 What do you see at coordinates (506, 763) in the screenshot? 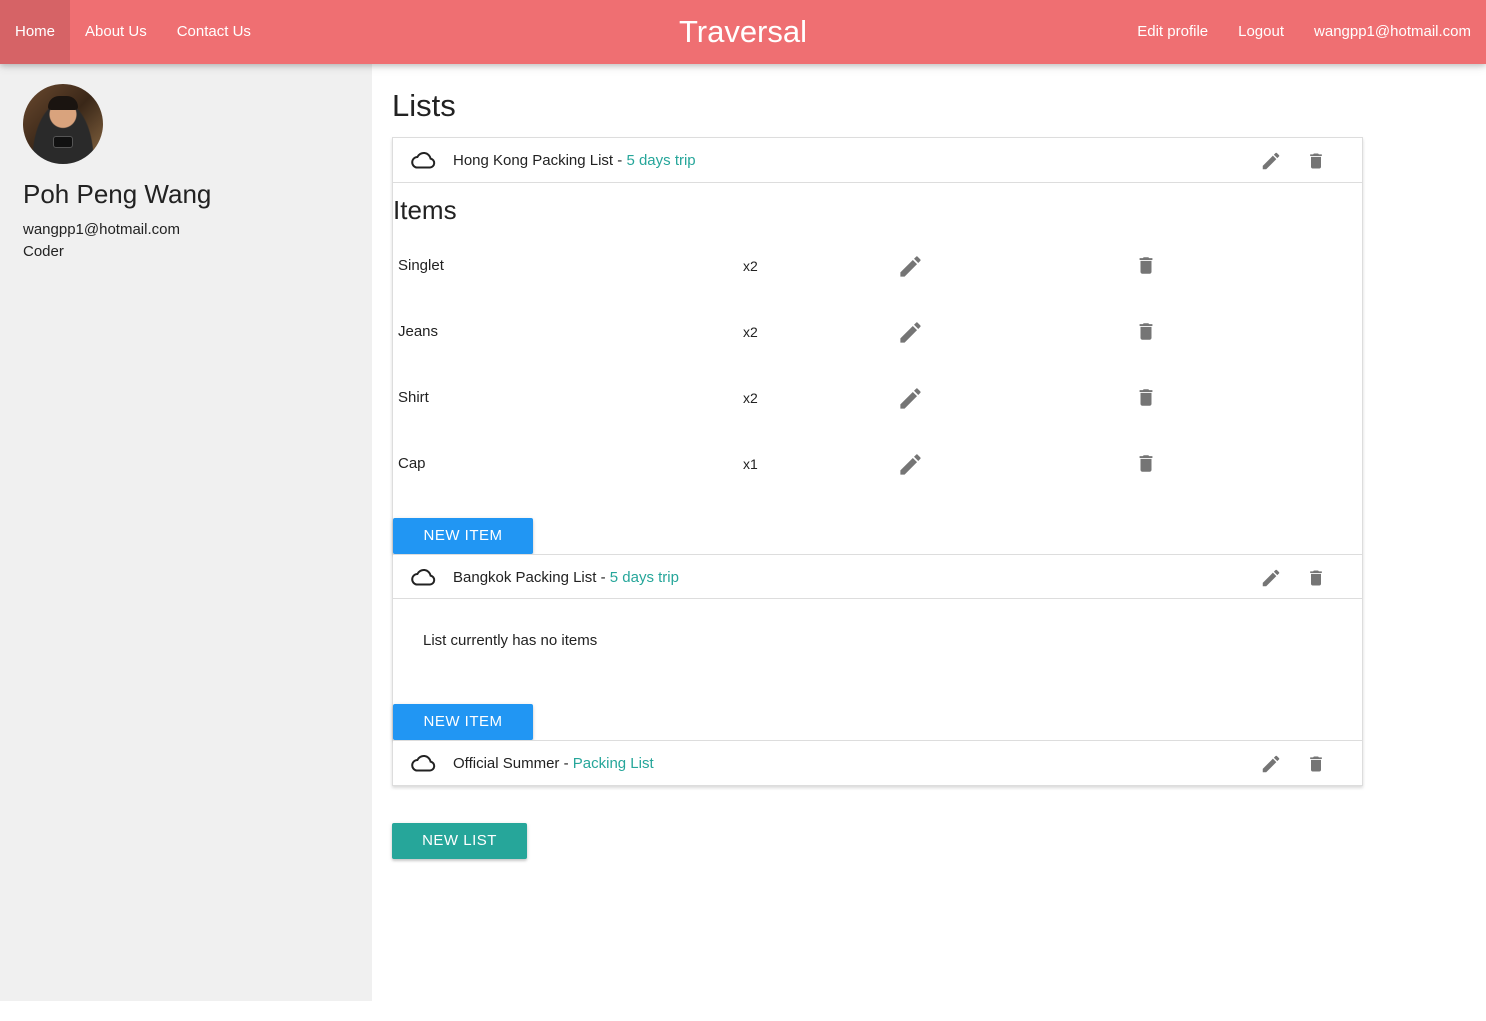
I see `list-name: Official Summer` at bounding box center [506, 763].